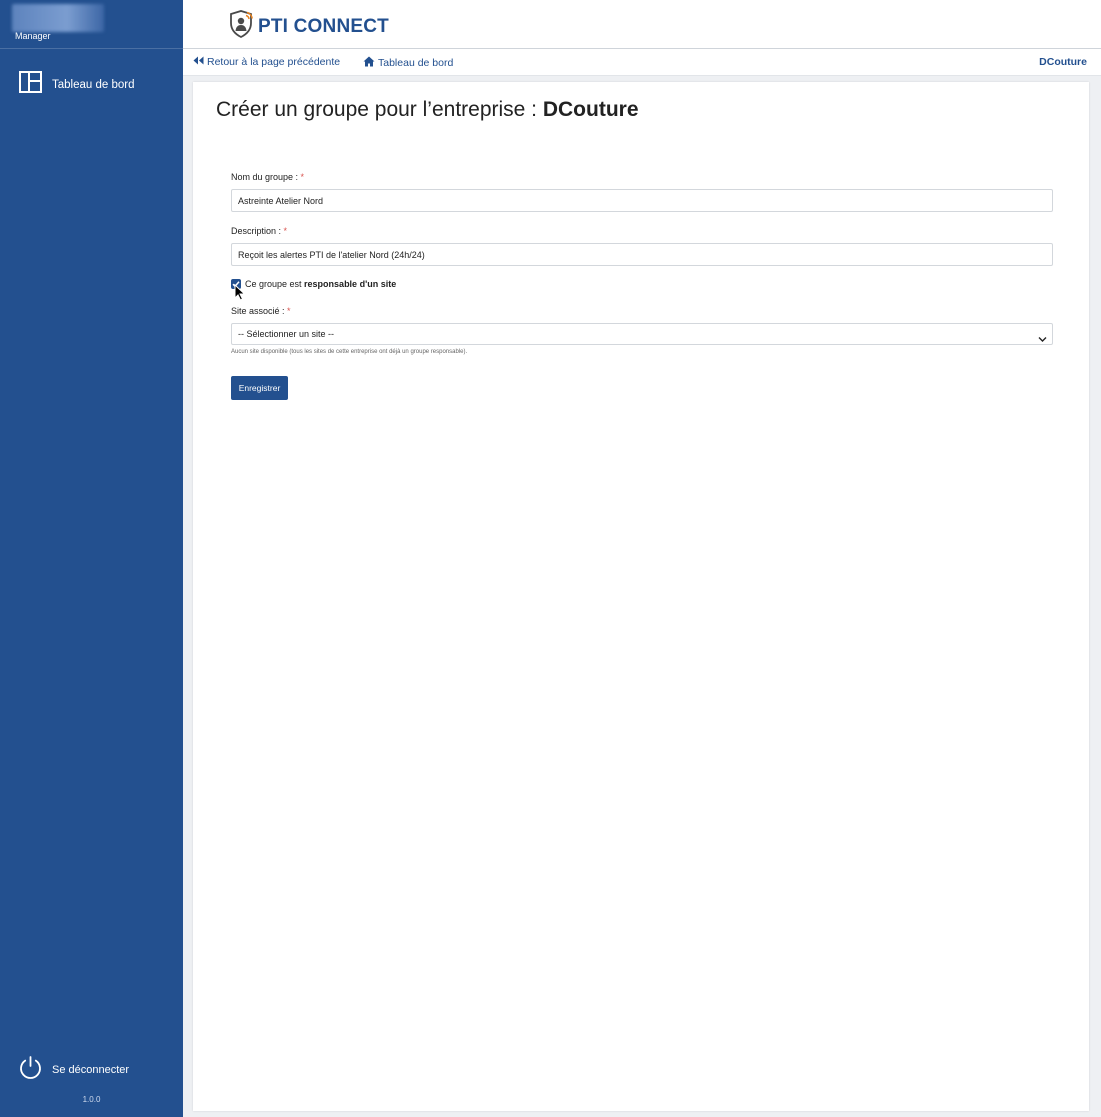 The width and height of the screenshot is (1101, 1117). I want to click on responsible-site-label-prefix: Ce groupe est, so click(275, 284).